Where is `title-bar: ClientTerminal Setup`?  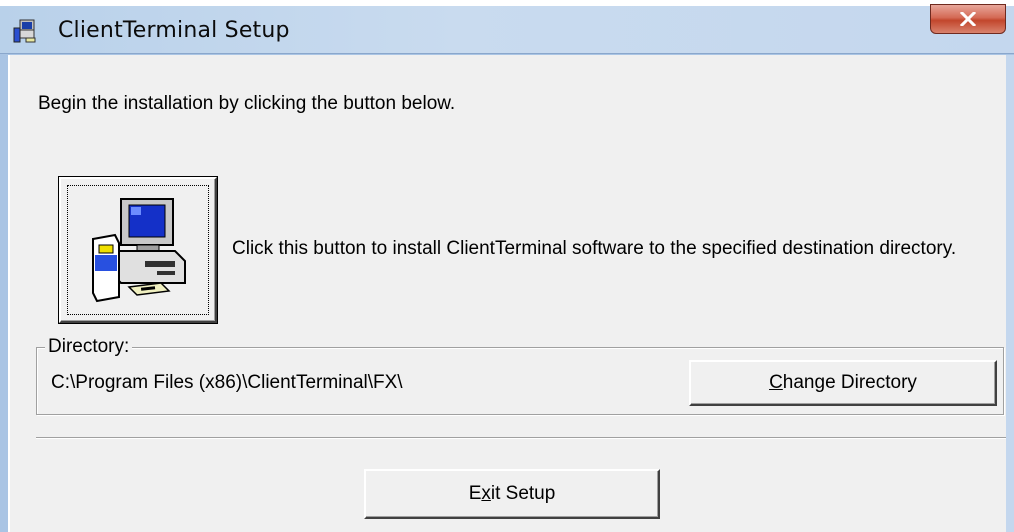
title-bar: ClientTerminal Setup is located at coordinates (507, 29).